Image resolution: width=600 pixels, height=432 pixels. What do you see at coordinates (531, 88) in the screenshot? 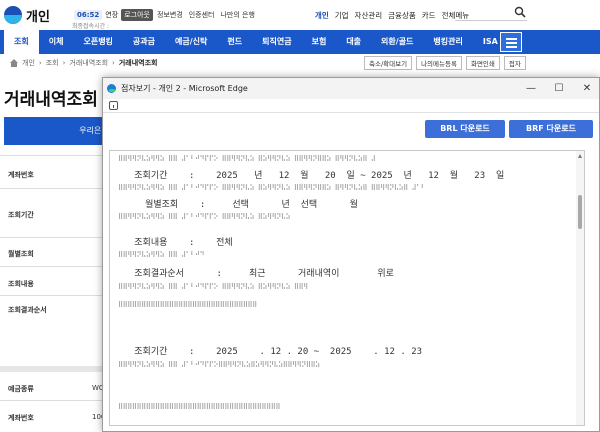
I see `minimize-button: —` at bounding box center [531, 88].